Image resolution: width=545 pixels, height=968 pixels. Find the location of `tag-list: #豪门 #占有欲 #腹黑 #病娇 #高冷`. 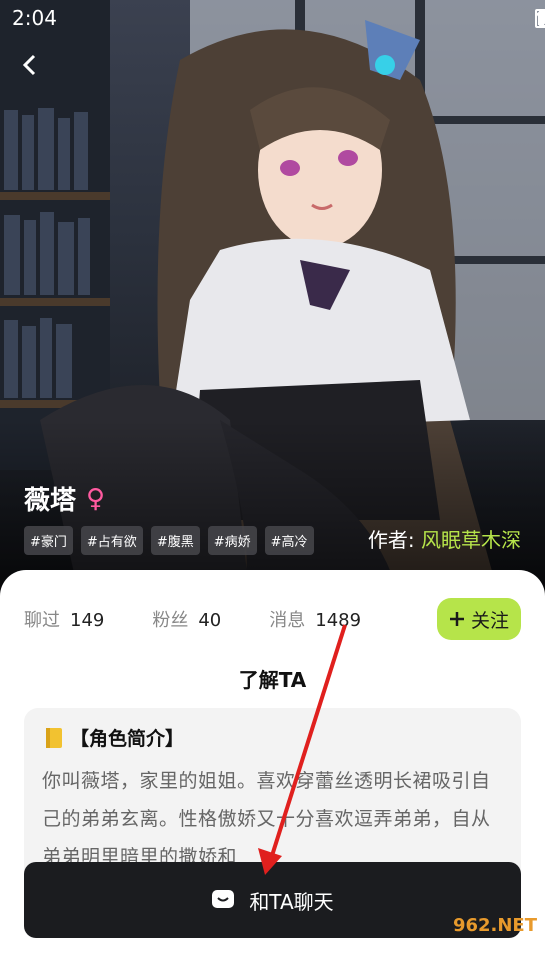

tag-list: #豪门 #占有欲 #腹黑 #病娇 #高冷 is located at coordinates (169, 540).